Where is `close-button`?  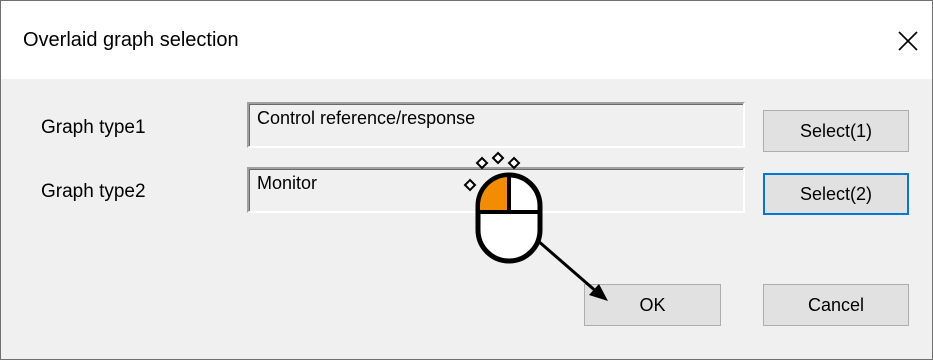
close-button is located at coordinates (908, 41).